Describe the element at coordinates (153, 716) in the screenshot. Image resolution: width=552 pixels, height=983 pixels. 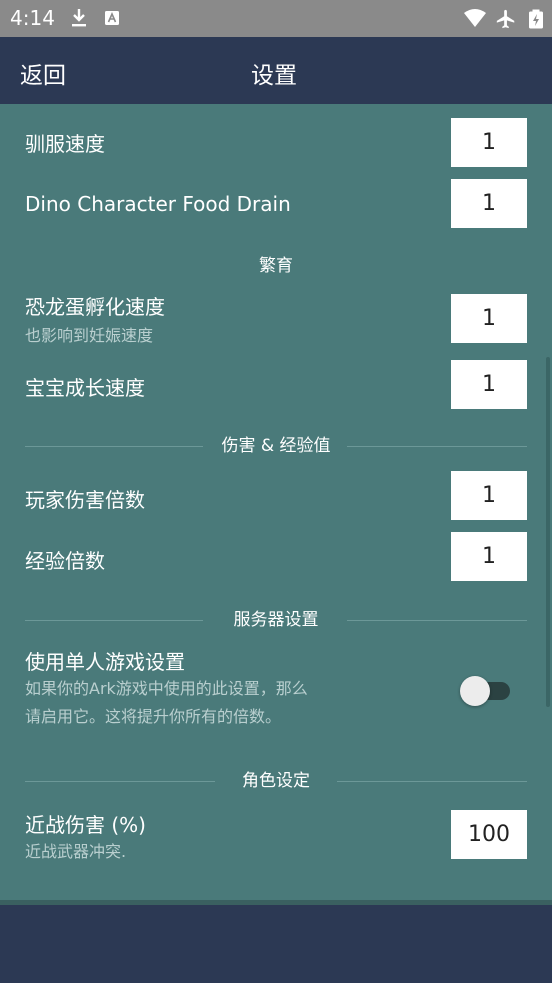
I see `single-player-subtitle-line2: 请启用它。这将提升你所有的倍数。` at that location.